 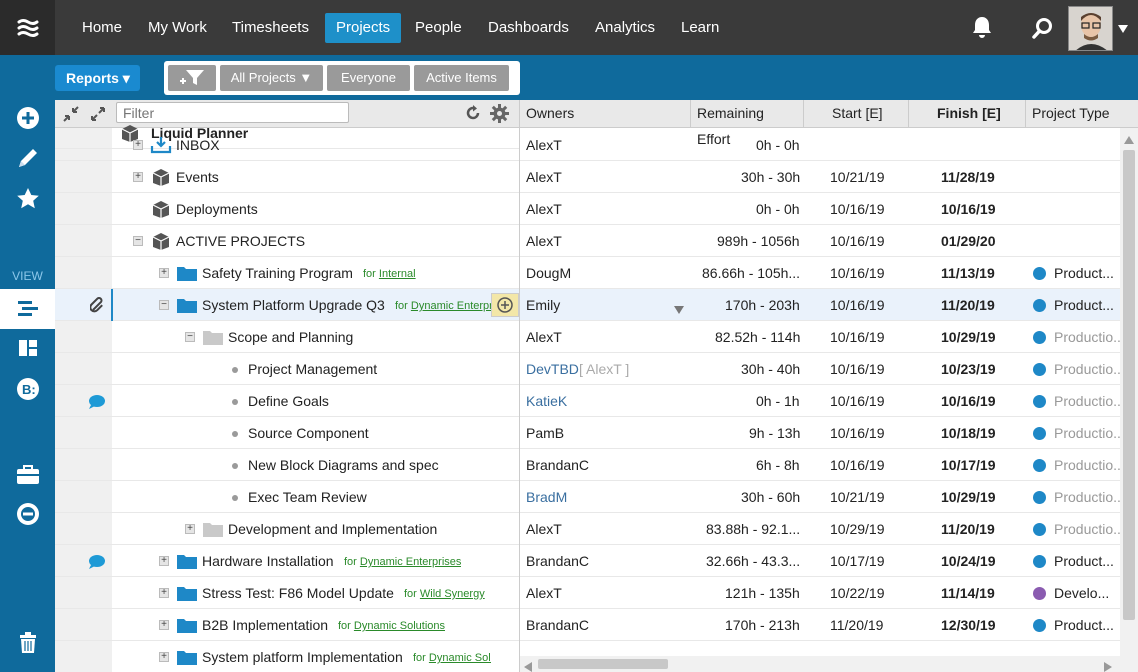 What do you see at coordinates (27, 118) in the screenshot?
I see `add-circle-icon` at bounding box center [27, 118].